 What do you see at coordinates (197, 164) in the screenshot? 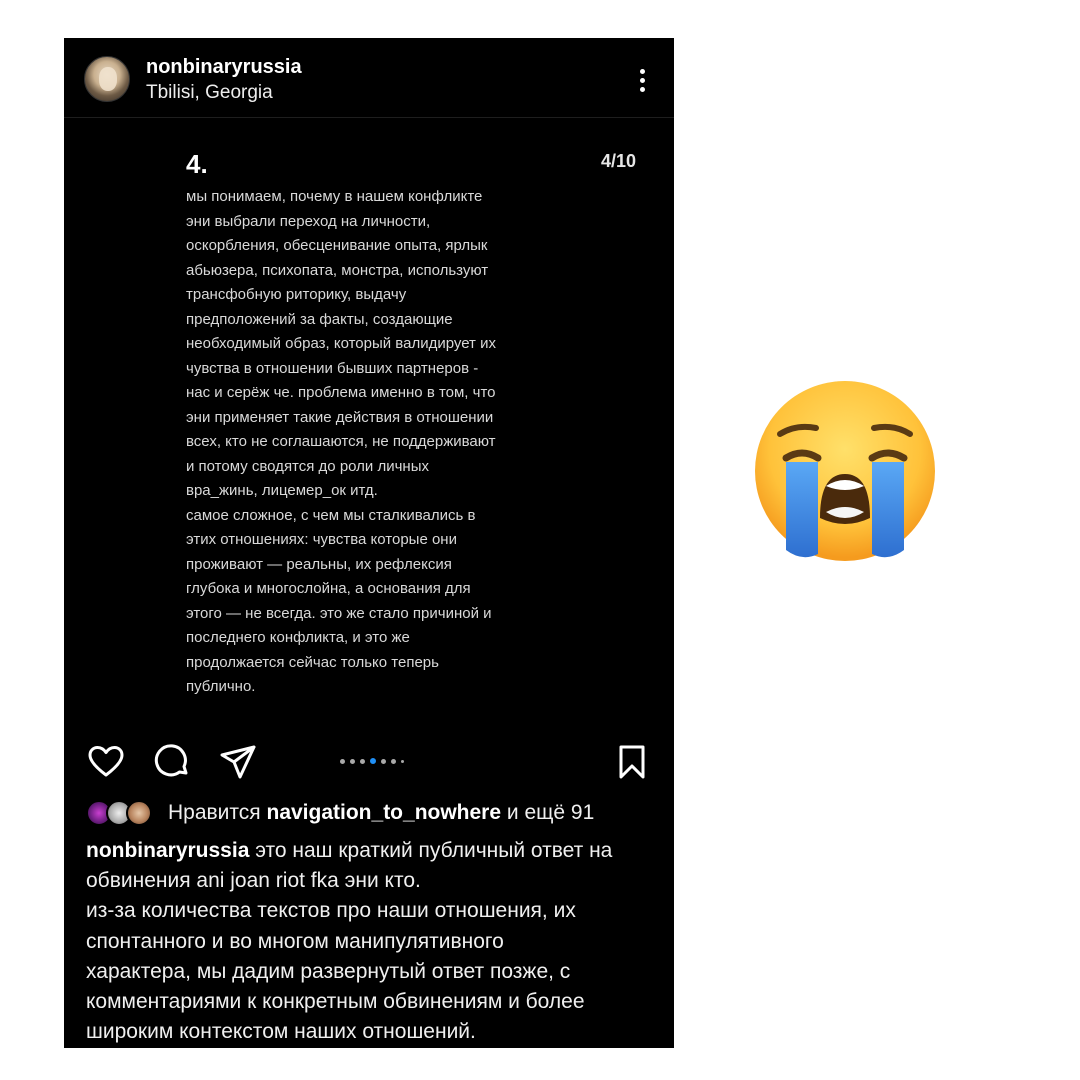
I see `slide-number: 4.` at bounding box center [197, 164].